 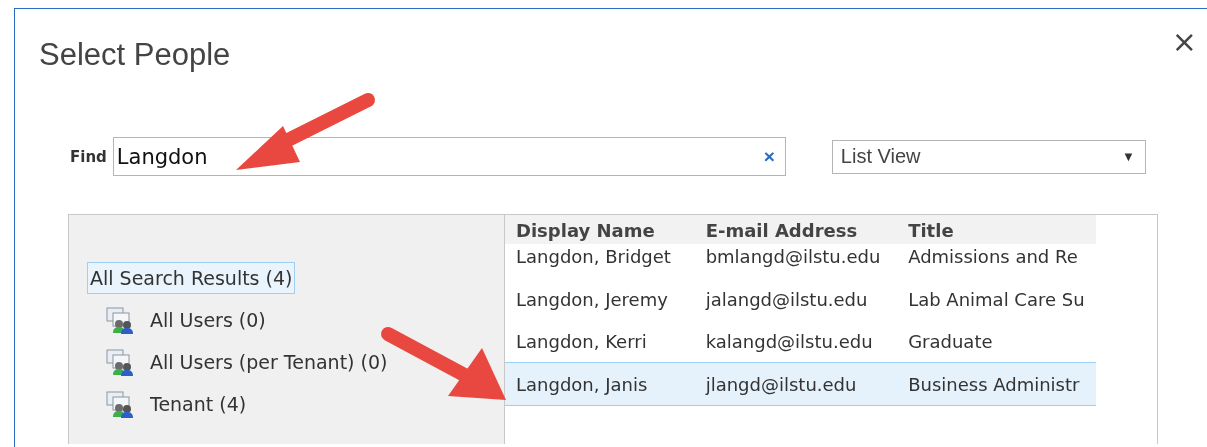 I want to click on dialog-title: Select People, so click(x=135, y=55).